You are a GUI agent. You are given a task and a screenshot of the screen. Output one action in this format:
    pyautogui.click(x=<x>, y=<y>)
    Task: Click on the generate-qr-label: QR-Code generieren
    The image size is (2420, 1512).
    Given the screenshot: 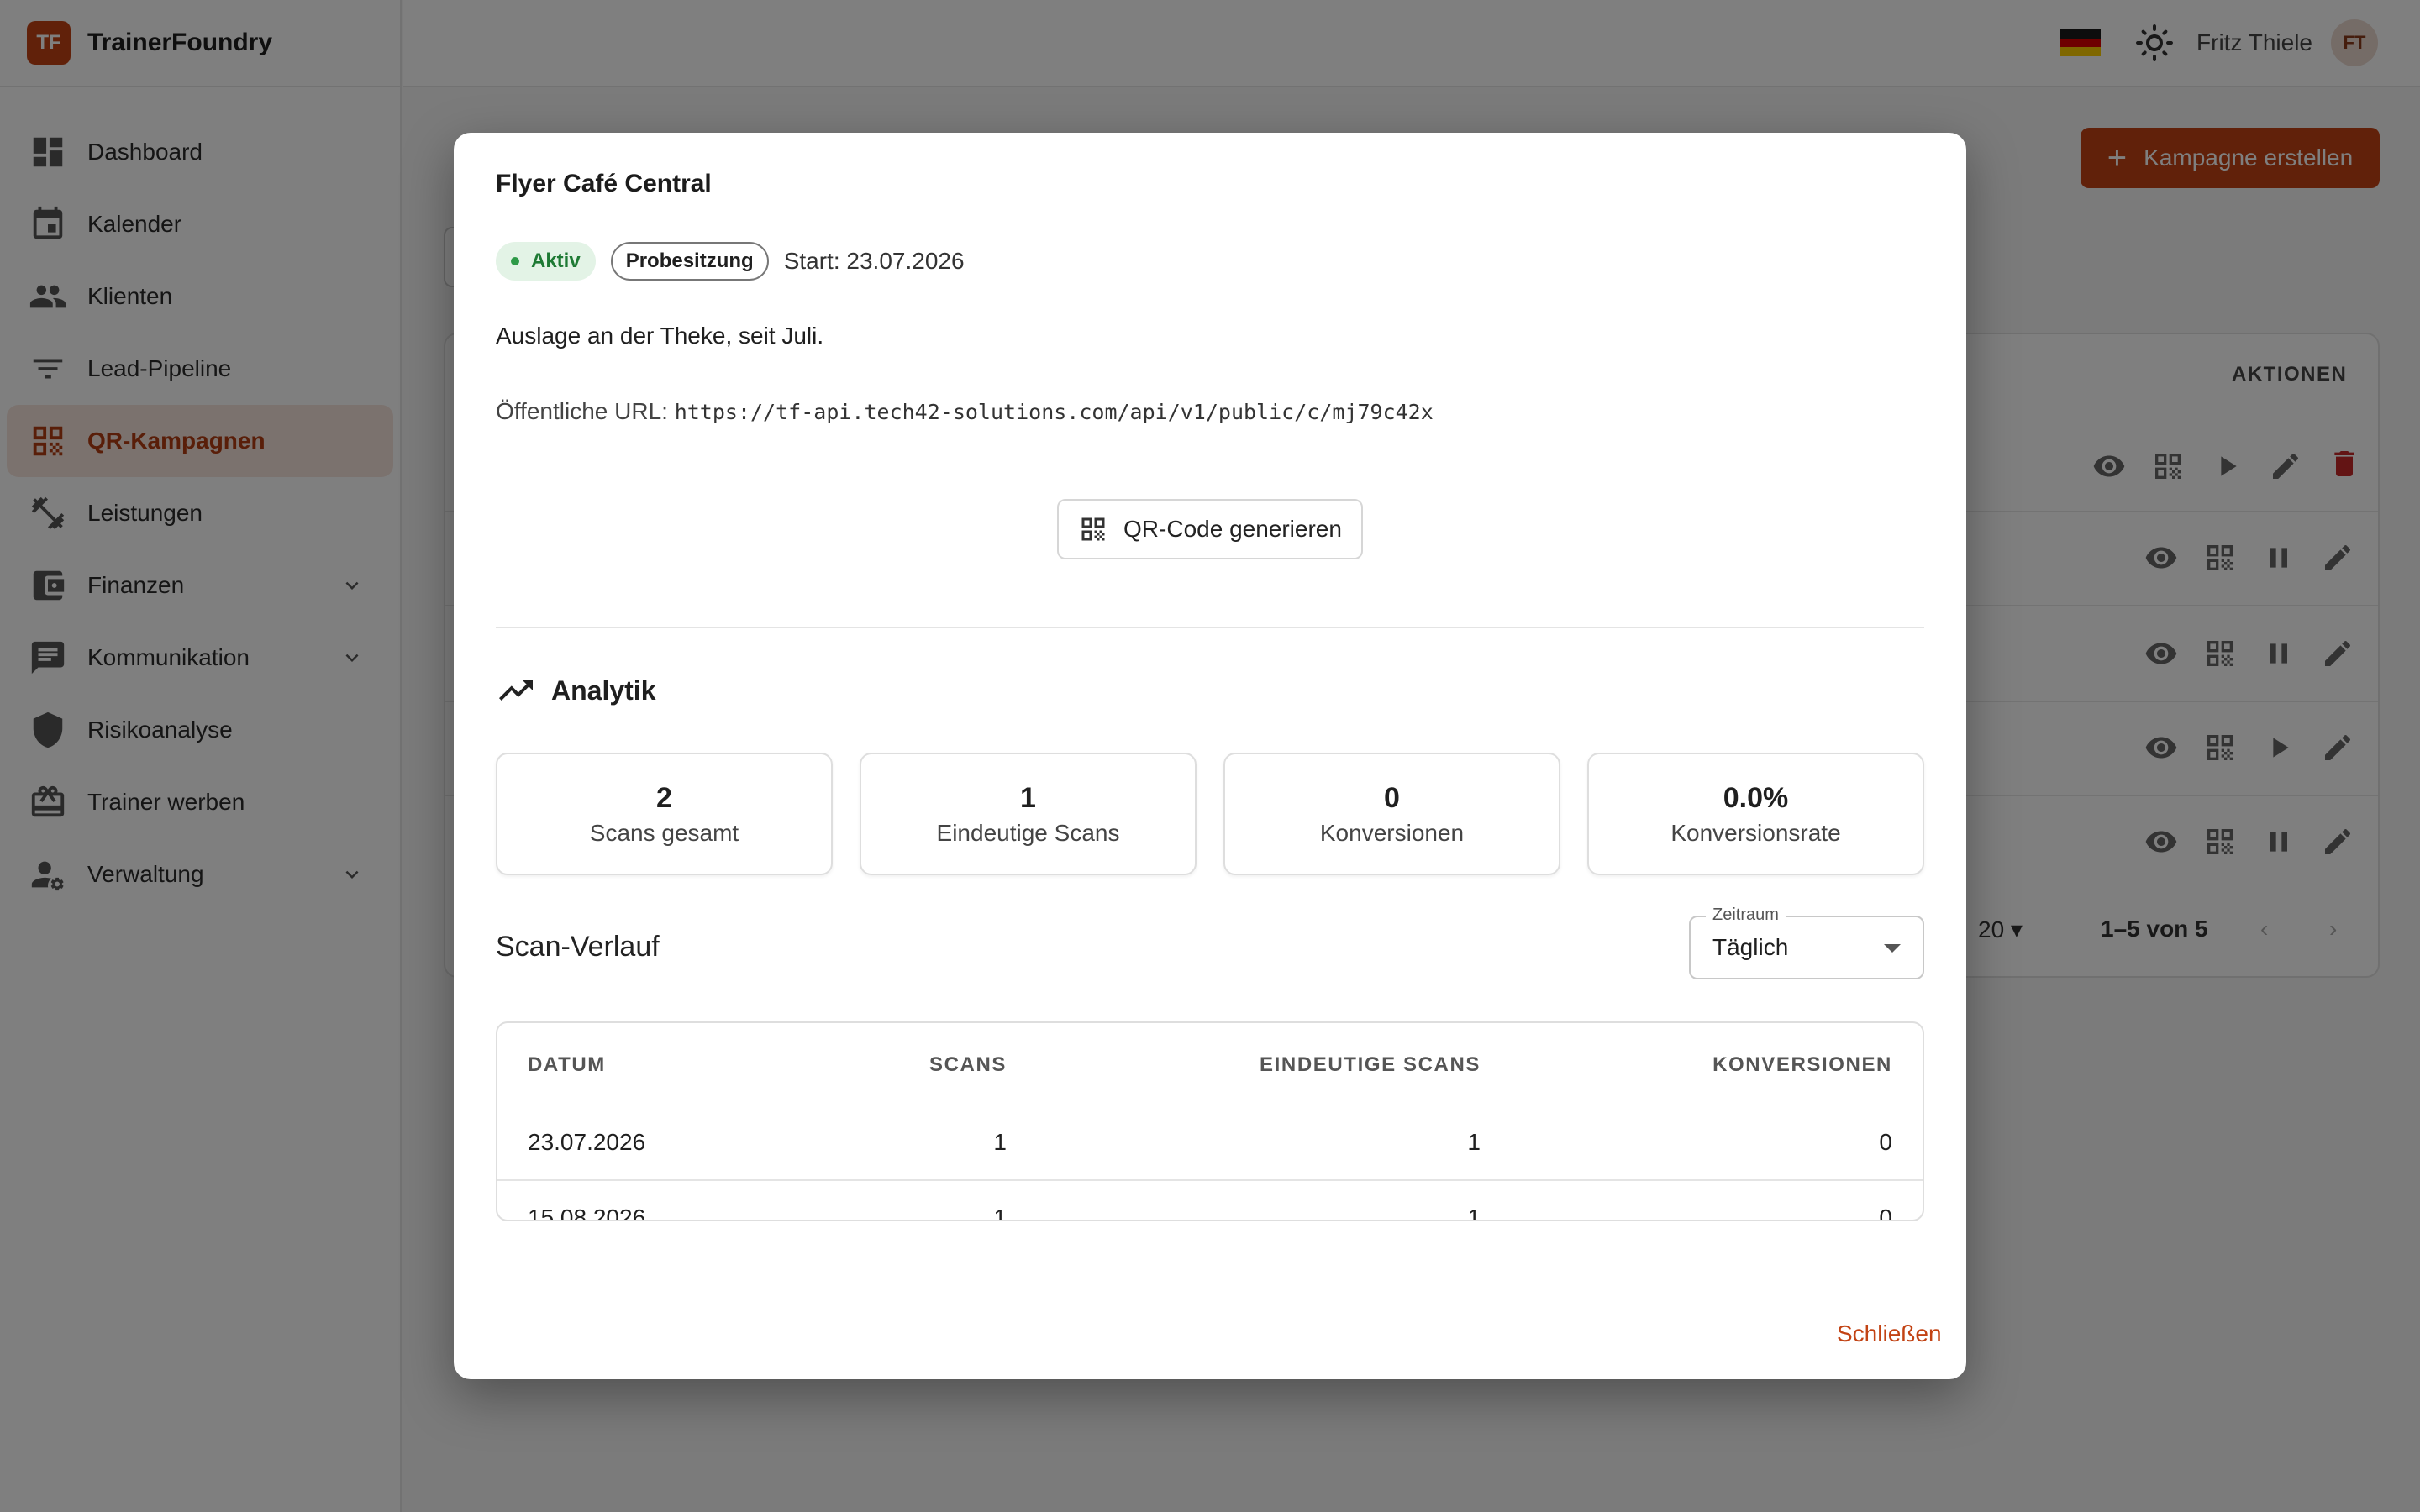 What is the action you would take?
    pyautogui.click(x=1232, y=529)
    